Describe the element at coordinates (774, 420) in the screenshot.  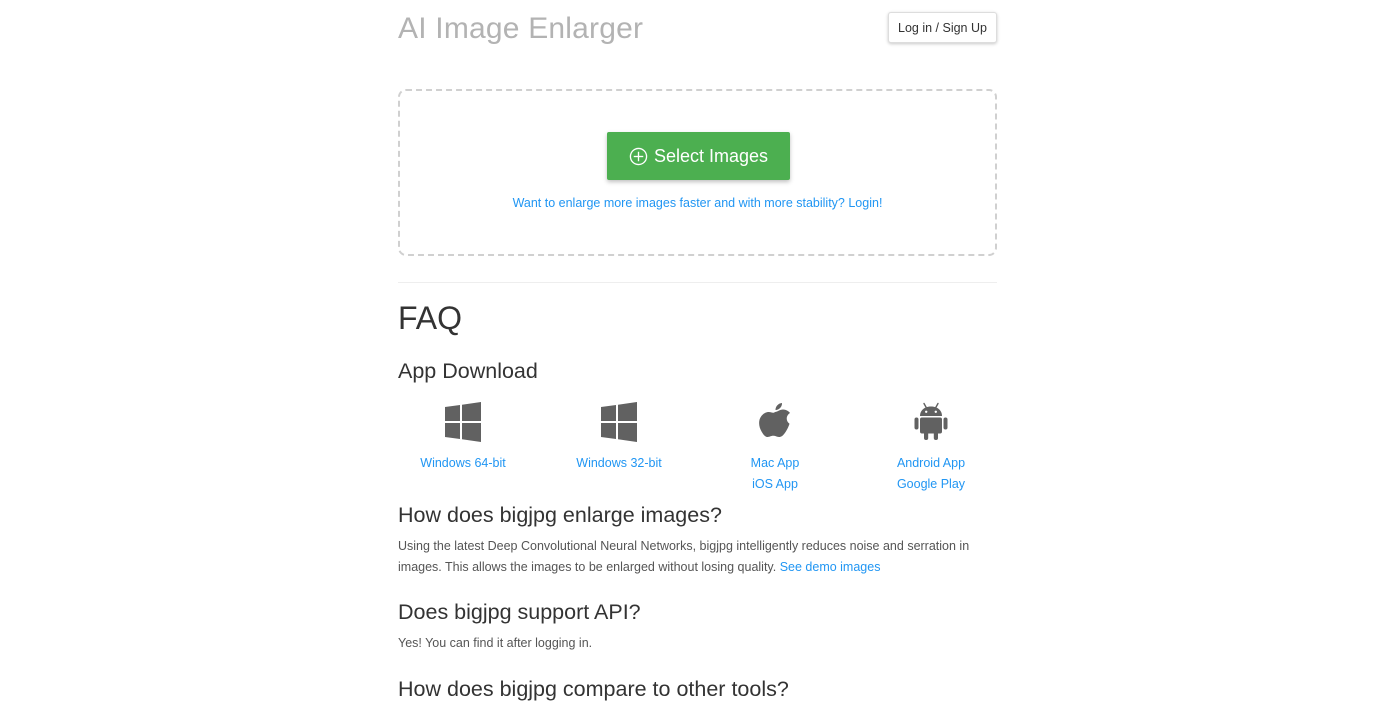
I see `apple-icon` at that location.